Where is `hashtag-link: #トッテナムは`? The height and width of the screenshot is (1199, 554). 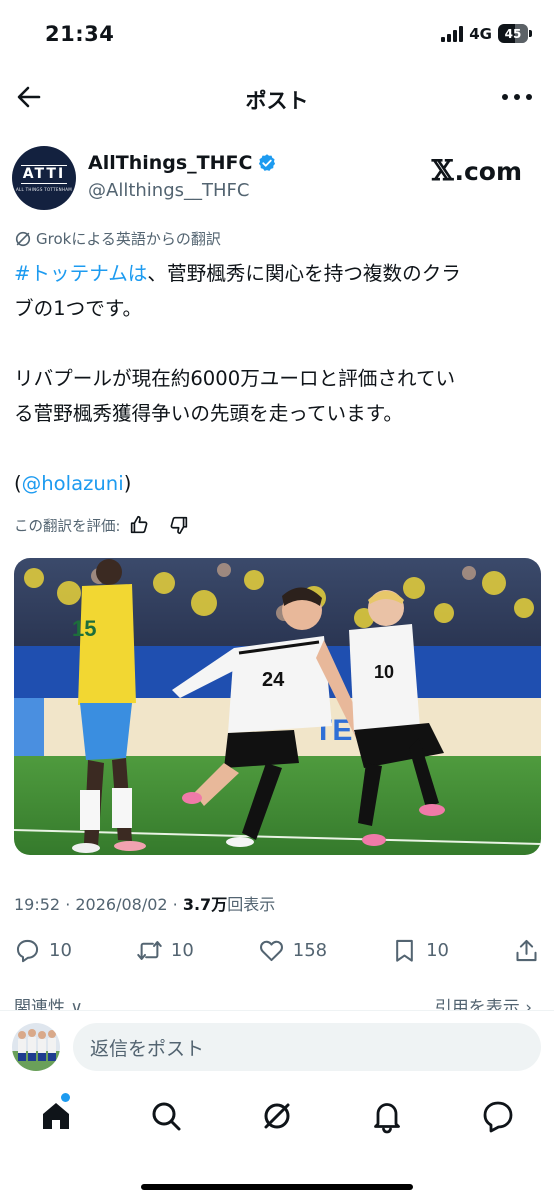
hashtag-link: #トッテナムは is located at coordinates (80, 273).